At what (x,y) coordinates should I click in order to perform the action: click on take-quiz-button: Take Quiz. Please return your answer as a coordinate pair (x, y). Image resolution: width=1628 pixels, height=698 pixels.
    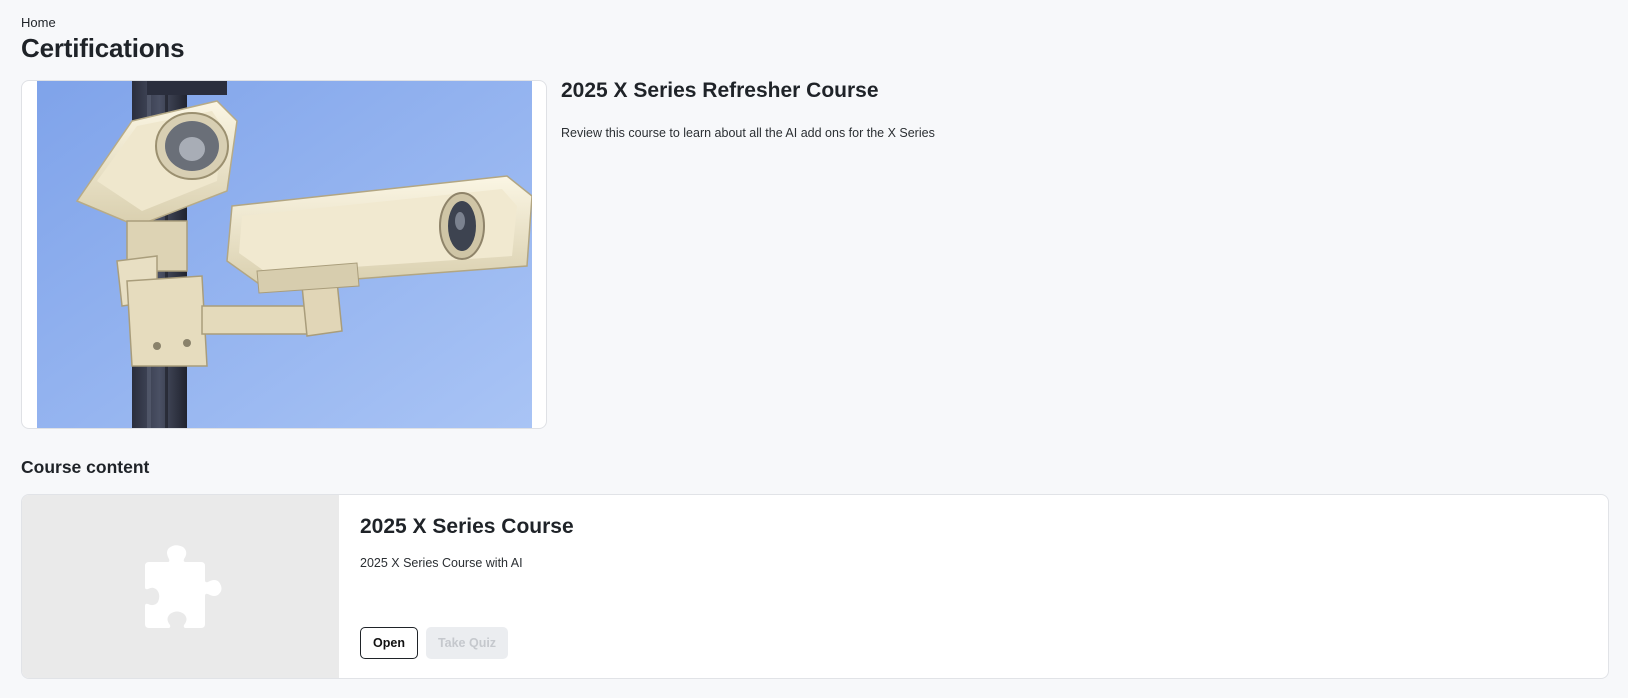
    Looking at the image, I should click on (467, 643).